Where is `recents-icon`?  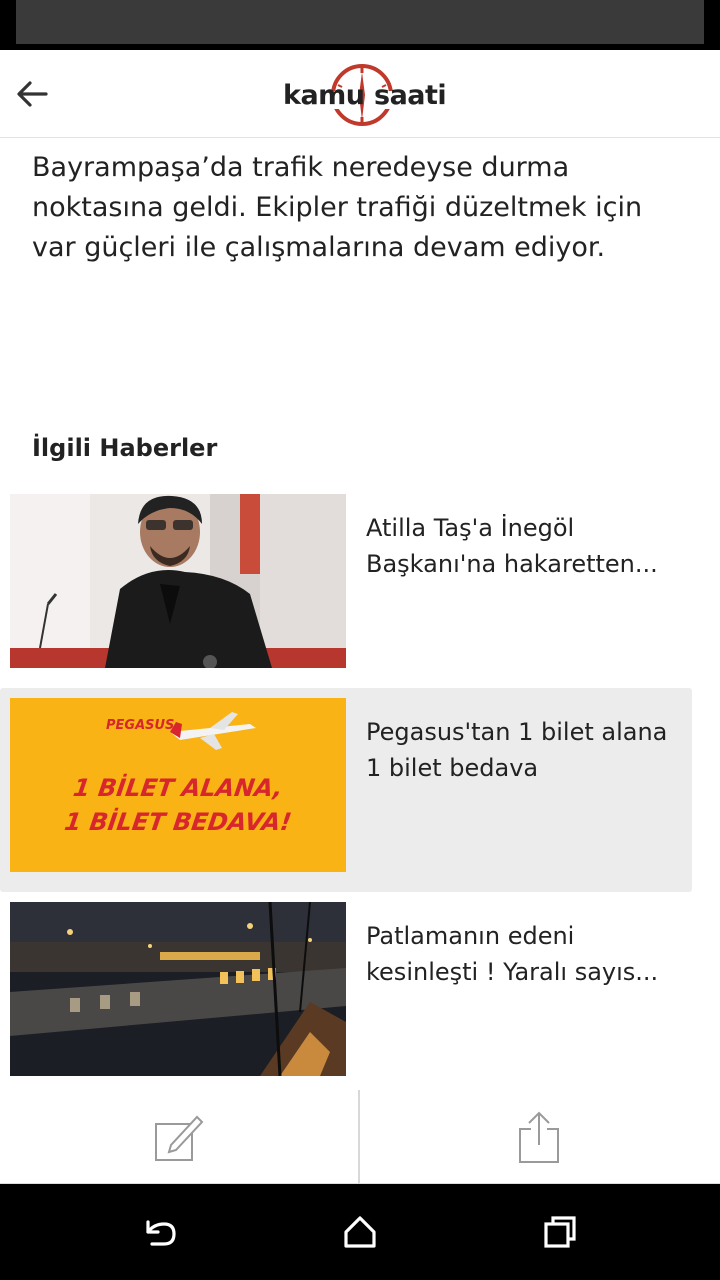 recents-icon is located at coordinates (560, 1232).